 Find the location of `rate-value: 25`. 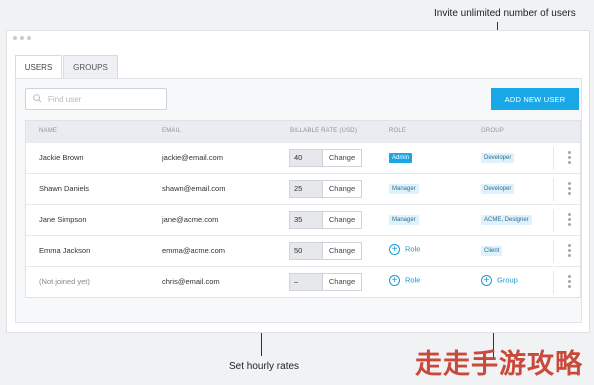

rate-value: 25 is located at coordinates (306, 189).